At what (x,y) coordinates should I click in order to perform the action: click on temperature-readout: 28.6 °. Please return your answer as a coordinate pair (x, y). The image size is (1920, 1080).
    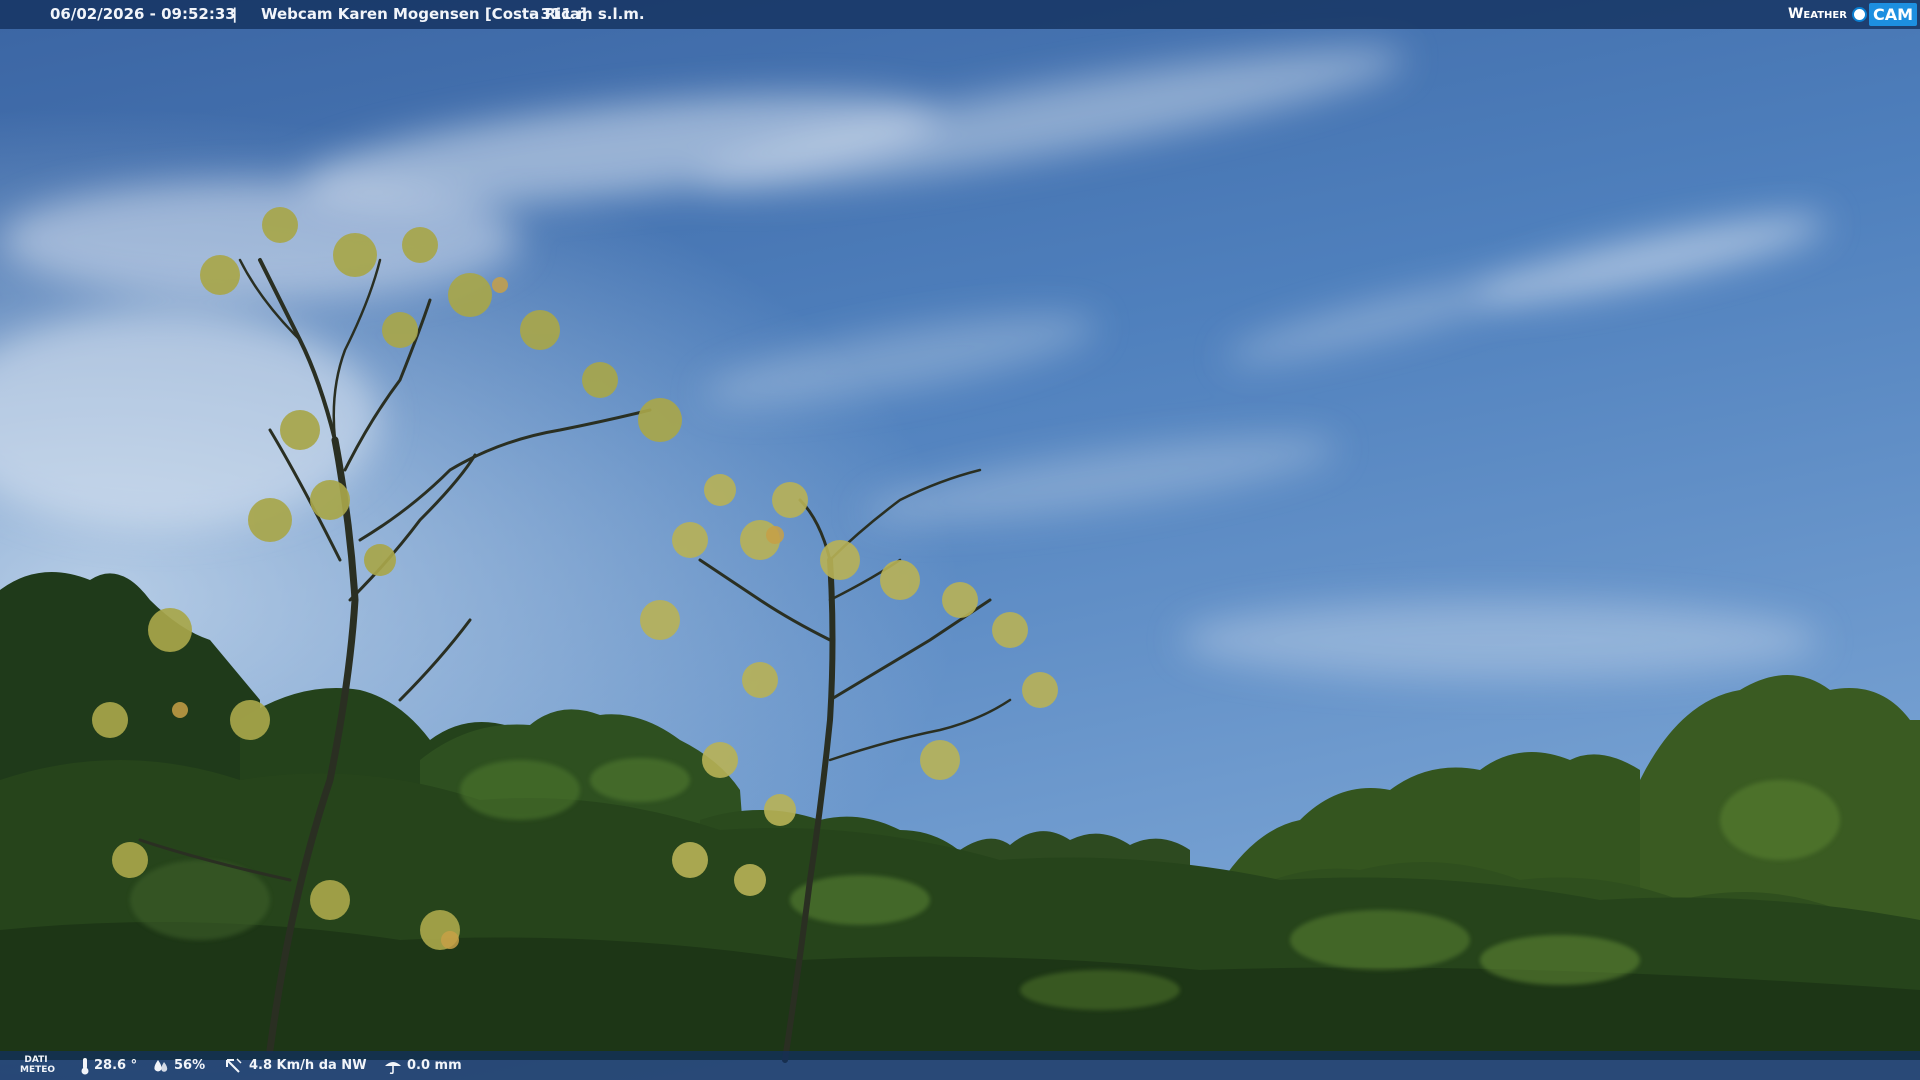
    Looking at the image, I should click on (108, 1065).